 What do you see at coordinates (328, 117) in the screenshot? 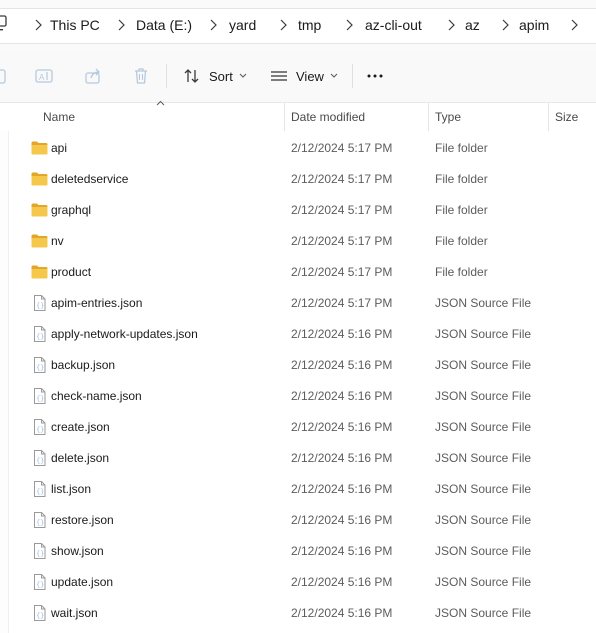
I see `column-date-modified: Date modified` at bounding box center [328, 117].